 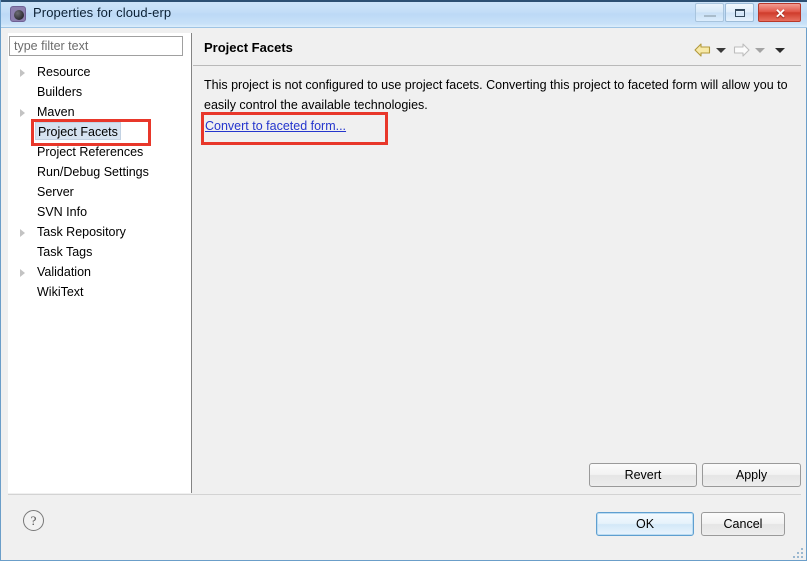 I want to click on sidebar-item-server: Server, so click(x=97, y=192).